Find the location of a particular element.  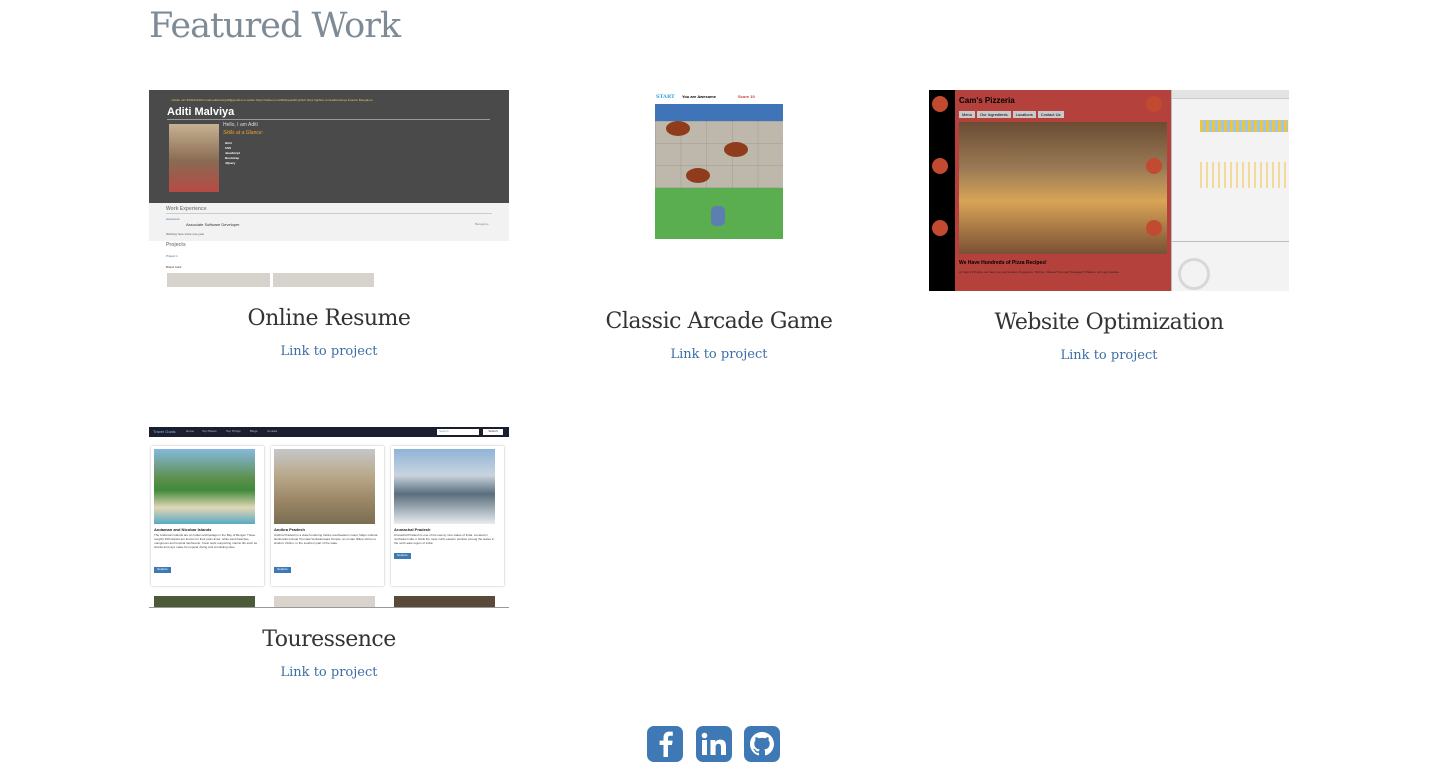

arcade-water is located at coordinates (719, 112).